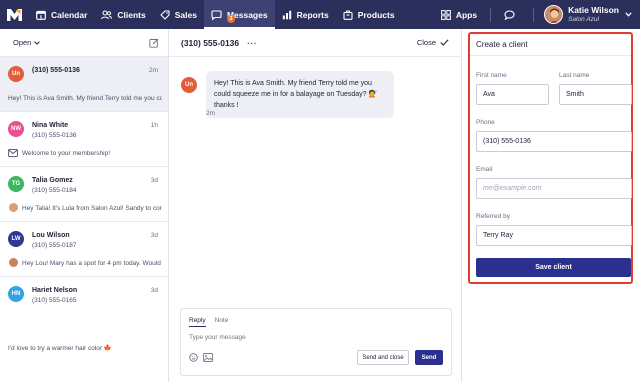  Describe the element at coordinates (383, 357) in the screenshot. I see `send-and-close-button: Send and close` at that location.